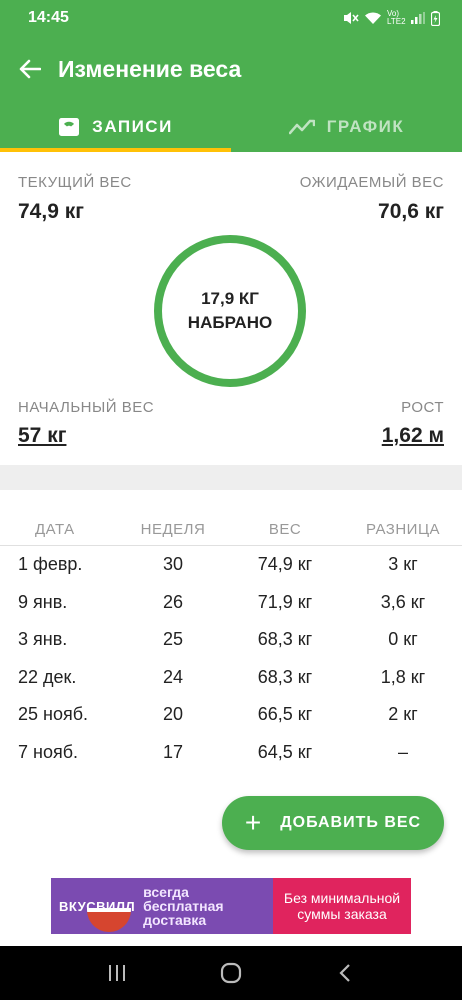 The height and width of the screenshot is (1000, 462). Describe the element at coordinates (403, 601) in the screenshot. I see `cell-diff: 3,6 кг` at that location.